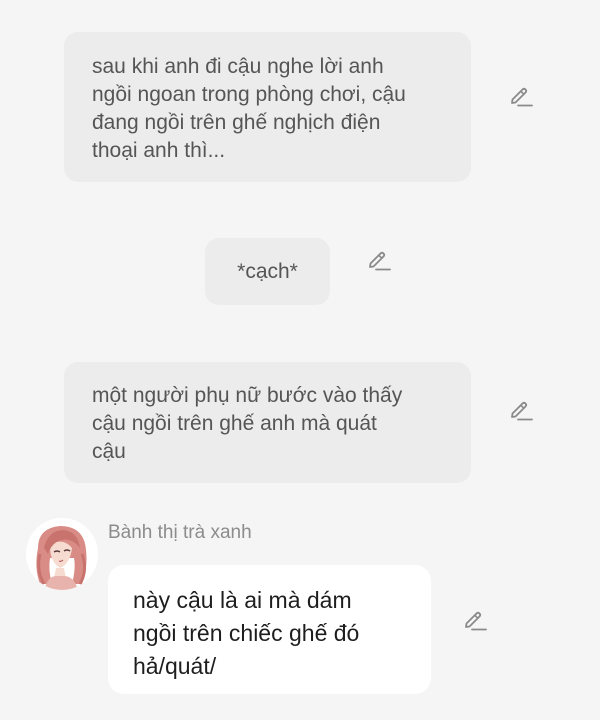  What do you see at coordinates (238, 66) in the screenshot?
I see `message-line: sau khi anh đi cậu nghe lời anh` at bounding box center [238, 66].